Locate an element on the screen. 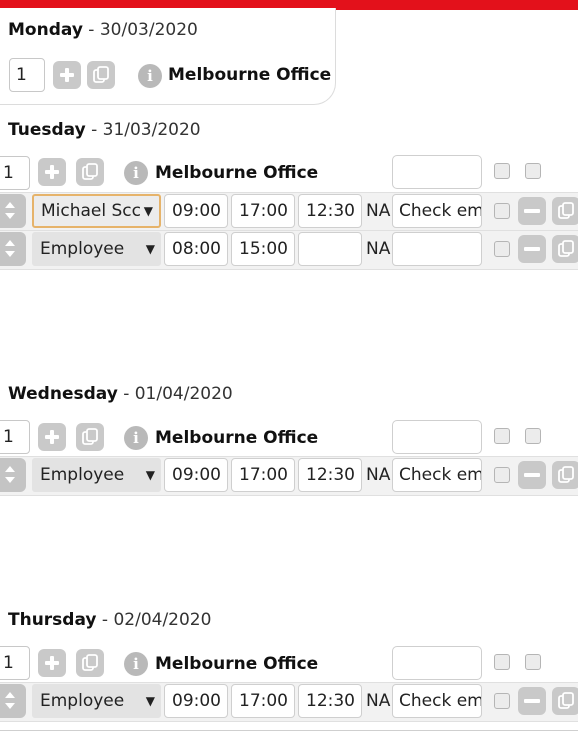  wednesday-copy-button is located at coordinates (90, 437).